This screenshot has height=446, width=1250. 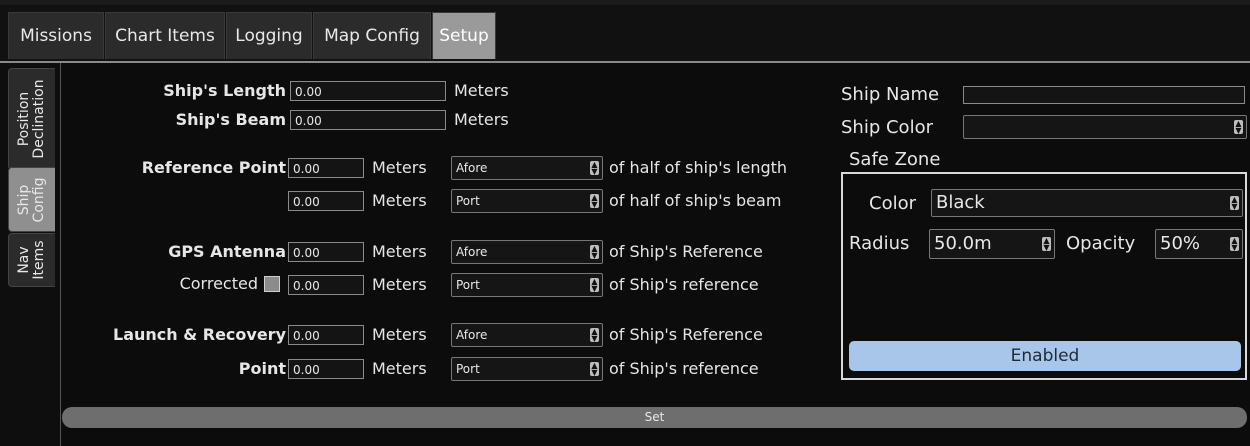 What do you see at coordinates (625, 62) in the screenshot?
I see `tab-divider` at bounding box center [625, 62].